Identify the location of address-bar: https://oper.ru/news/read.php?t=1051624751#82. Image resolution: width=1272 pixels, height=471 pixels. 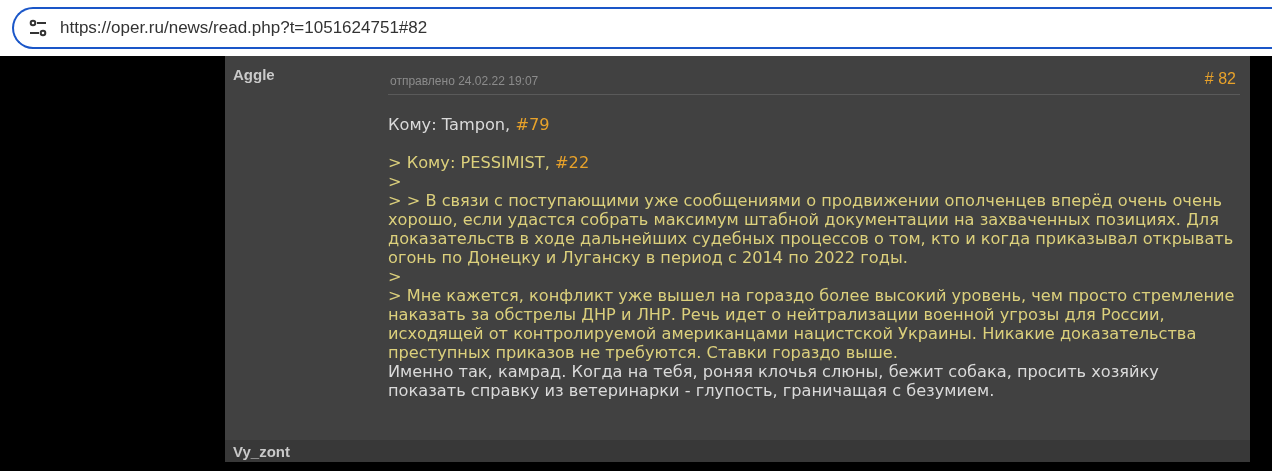
(642, 28).